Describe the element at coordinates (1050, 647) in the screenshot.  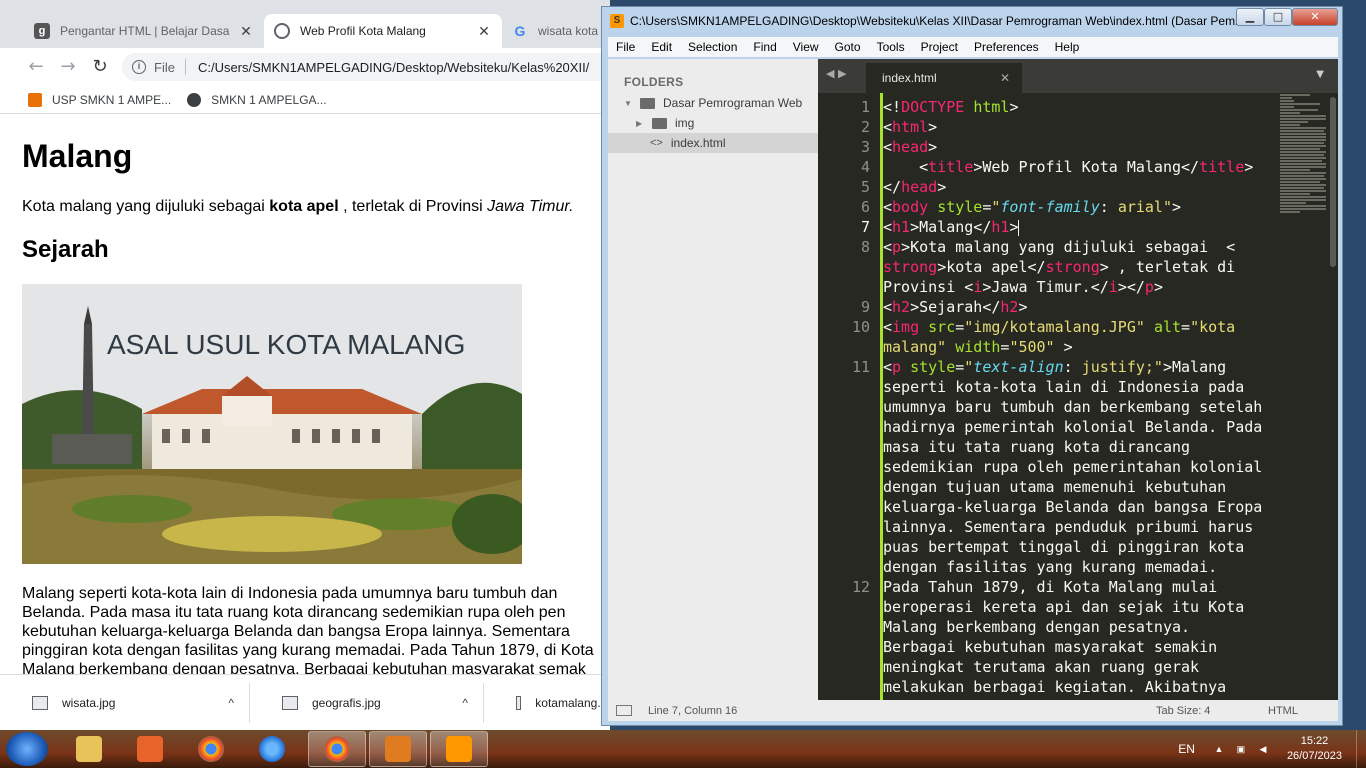
I see `code-line: Berbagai kebutuhan masyarakat semakin` at that location.